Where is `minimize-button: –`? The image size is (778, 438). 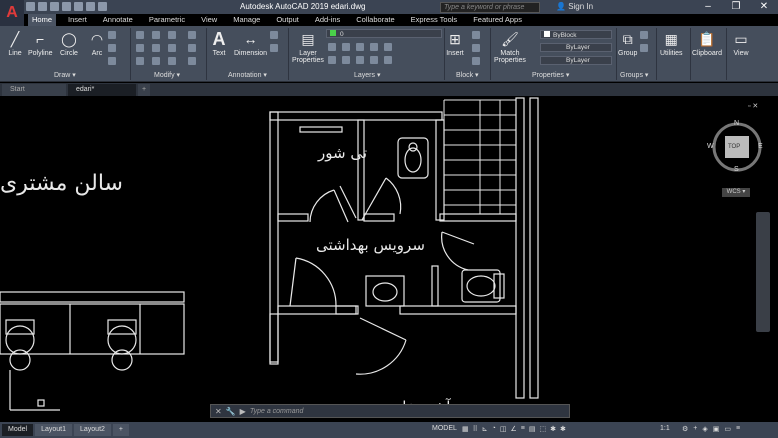
minimize-button: – is located at coordinates (708, 7).